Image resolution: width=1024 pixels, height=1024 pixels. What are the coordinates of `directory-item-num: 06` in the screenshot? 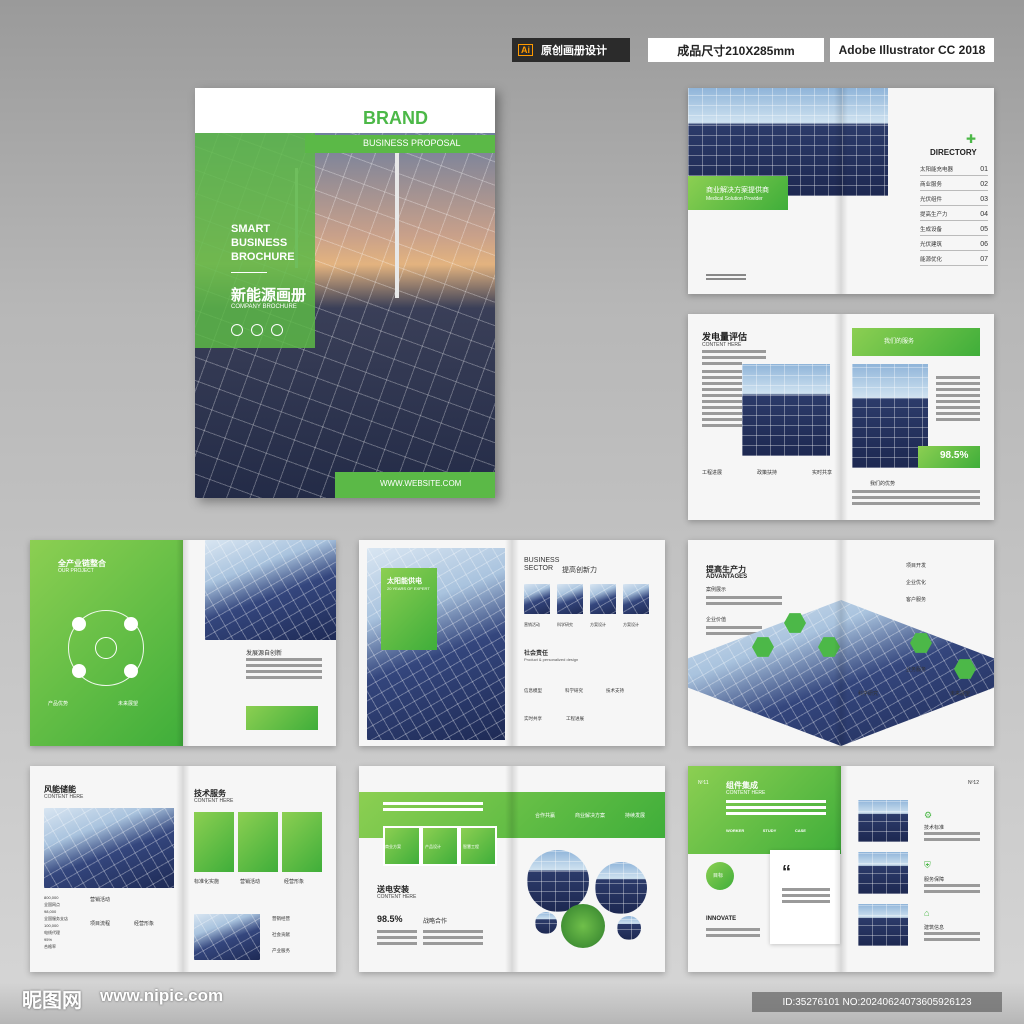 It's located at (984, 244).